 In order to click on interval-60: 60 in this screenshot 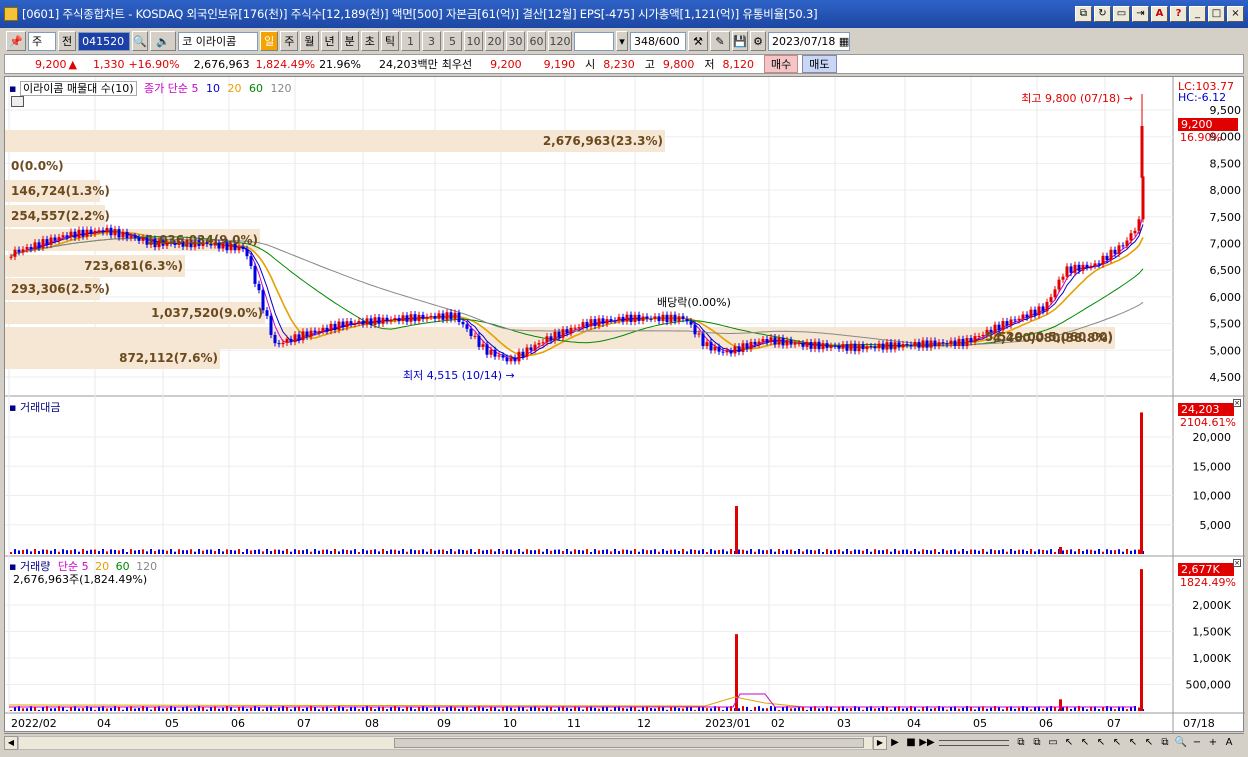, I will do `click(536, 41)`.